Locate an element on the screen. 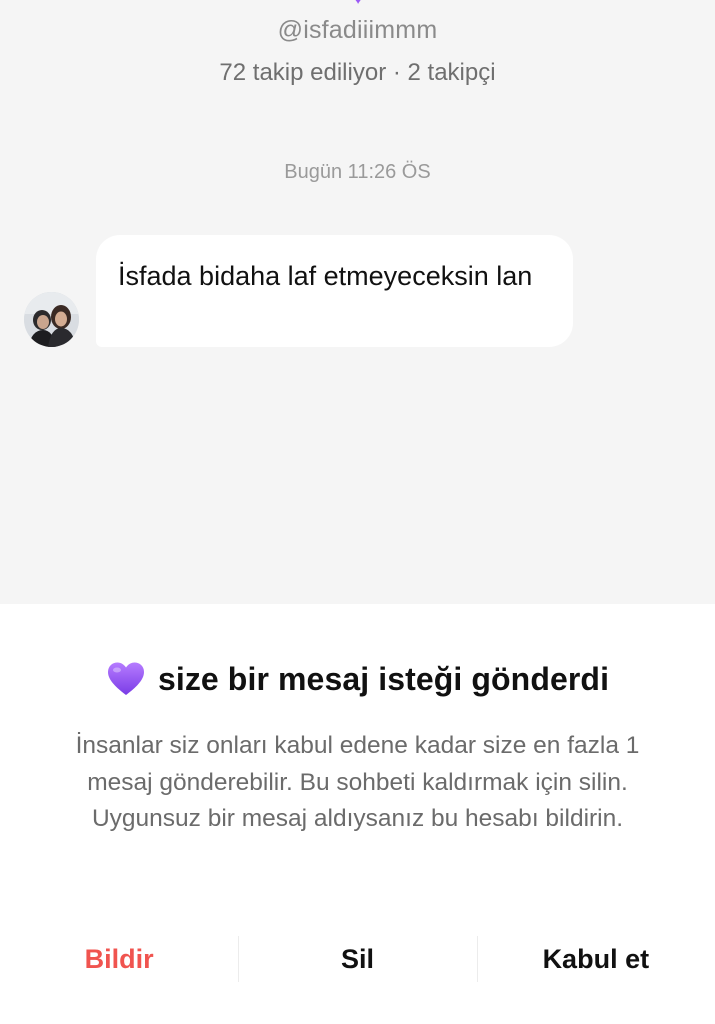  request-title-row: size bir mesaj isteği gönderdi is located at coordinates (357, 679).